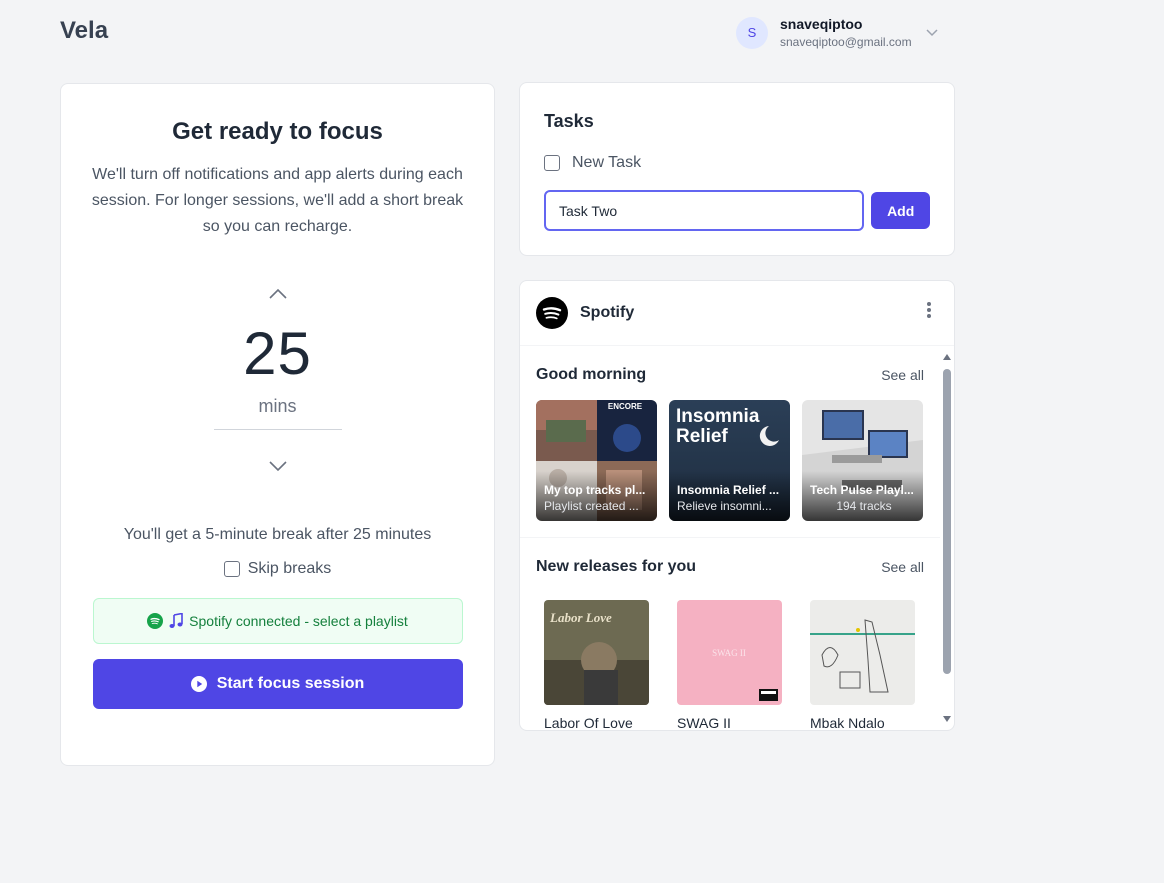  Describe the element at coordinates (198, 684) in the screenshot. I see `play-icon` at that location.